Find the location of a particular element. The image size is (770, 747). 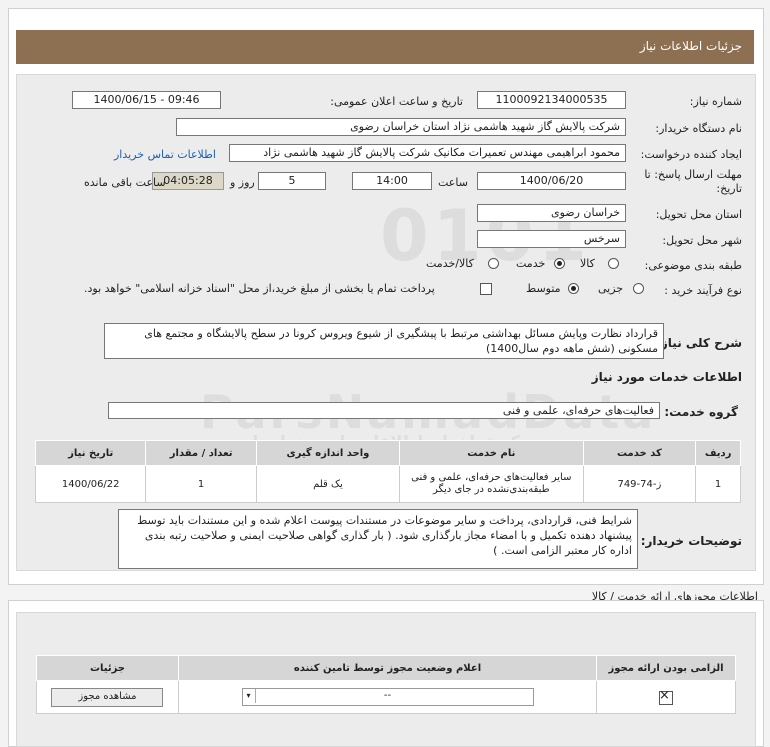

category-radio-goods-service is located at coordinates (493, 263).